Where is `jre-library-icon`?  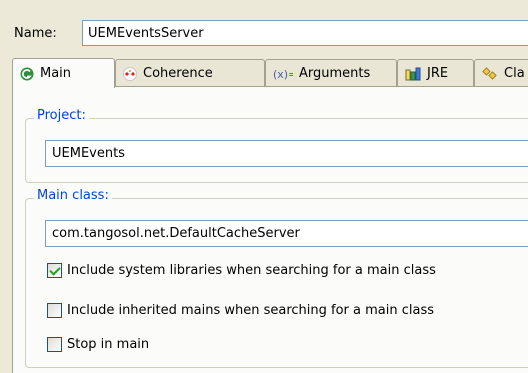
jre-library-icon is located at coordinates (413, 74).